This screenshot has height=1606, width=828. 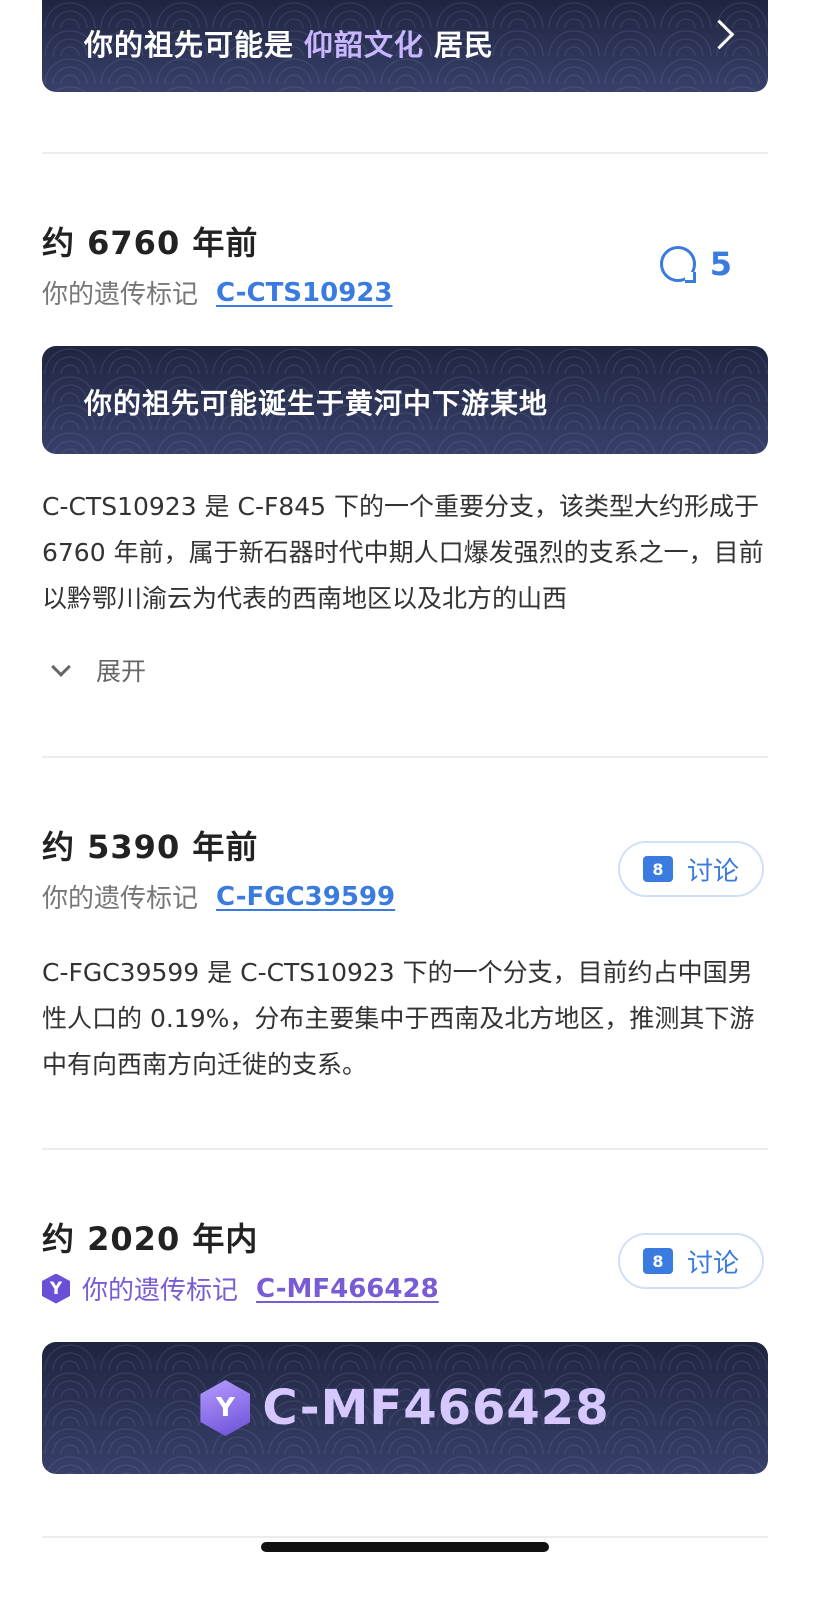 I want to click on haplogroup-code-banner: Y C-MF466428, so click(x=405, y=1408).